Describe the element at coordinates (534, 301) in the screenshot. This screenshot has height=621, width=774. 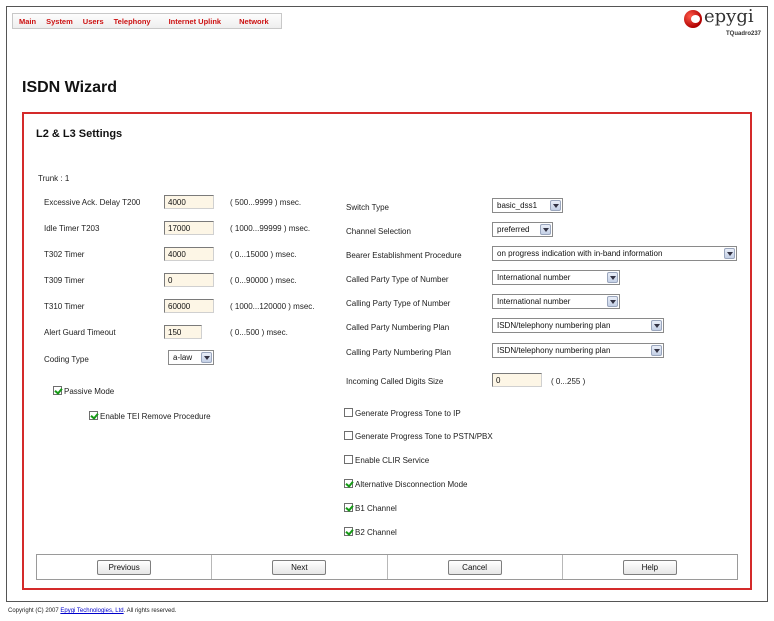
I see `calling-type-value: International number` at that location.